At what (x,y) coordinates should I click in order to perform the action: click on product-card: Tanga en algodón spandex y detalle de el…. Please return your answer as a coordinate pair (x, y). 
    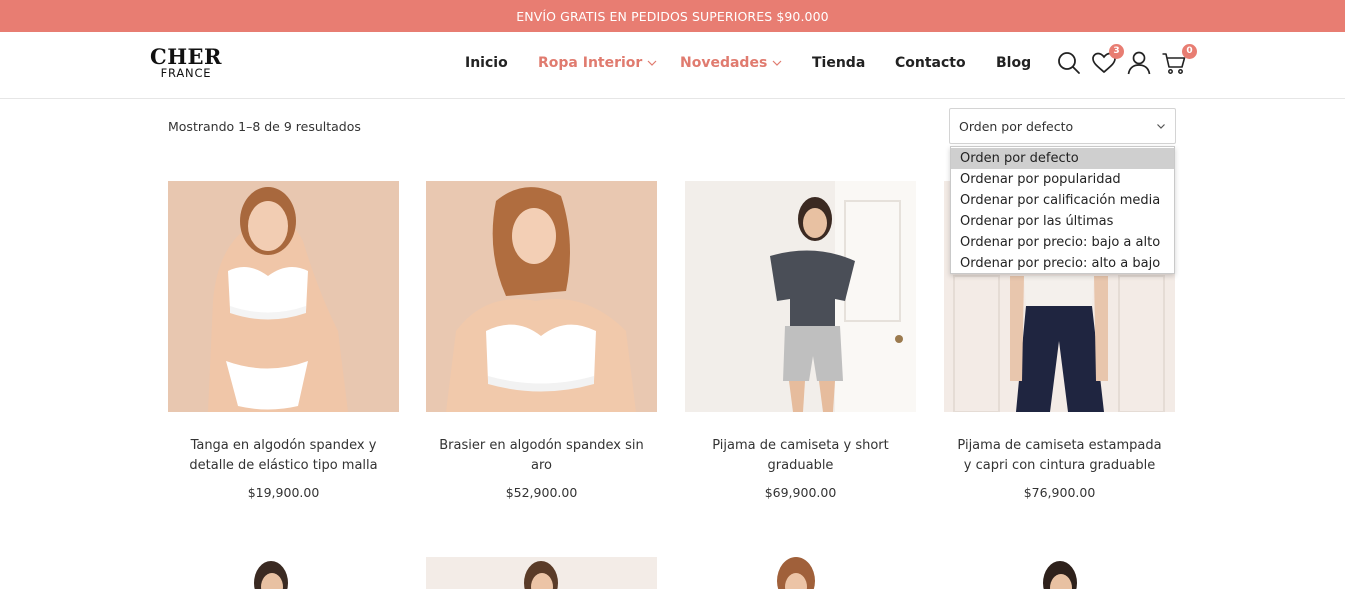
    Looking at the image, I should click on (283, 340).